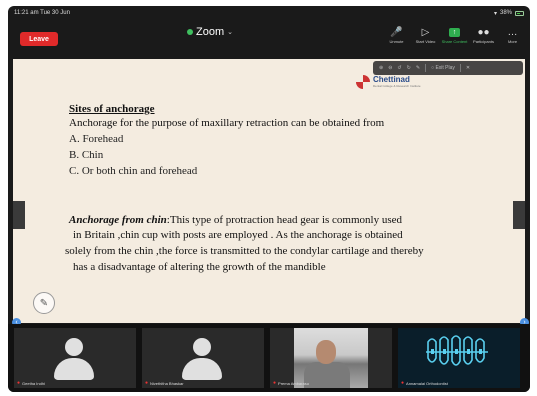 This screenshot has width=537, height=396. I want to click on participant-name-tag: ● Prema Ambarasu, so click(291, 383).